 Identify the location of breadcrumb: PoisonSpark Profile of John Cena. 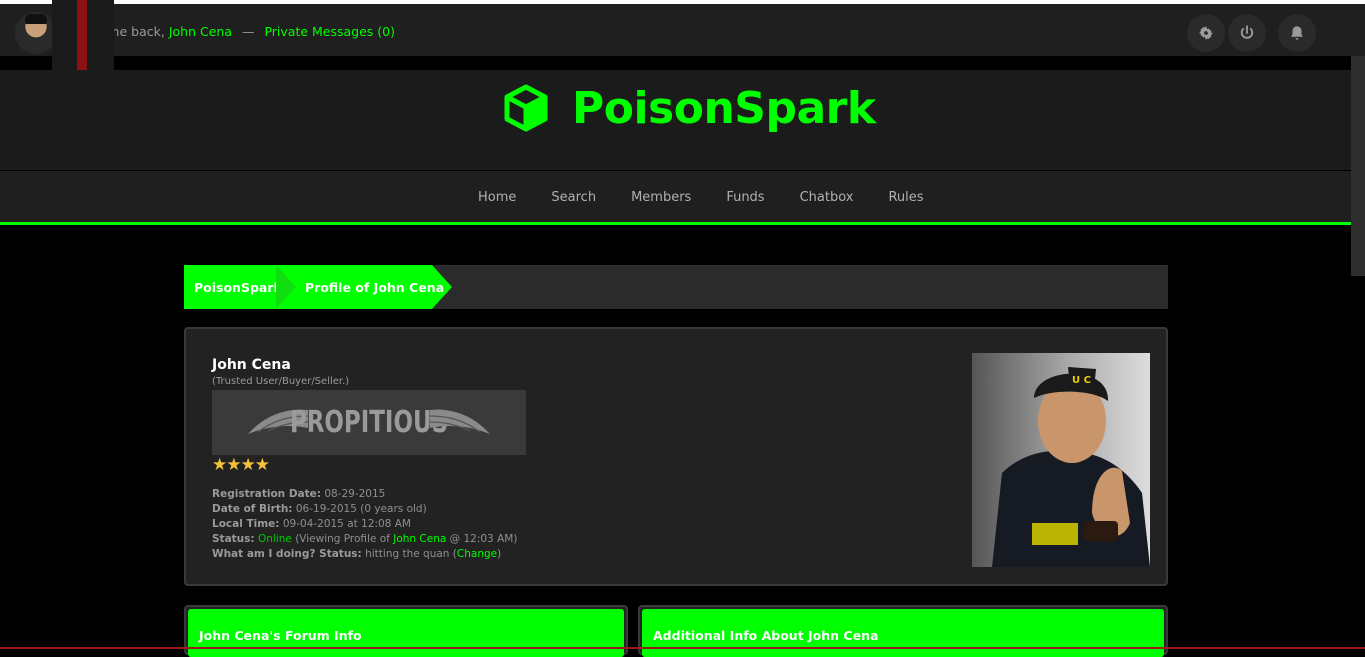
(676, 287).